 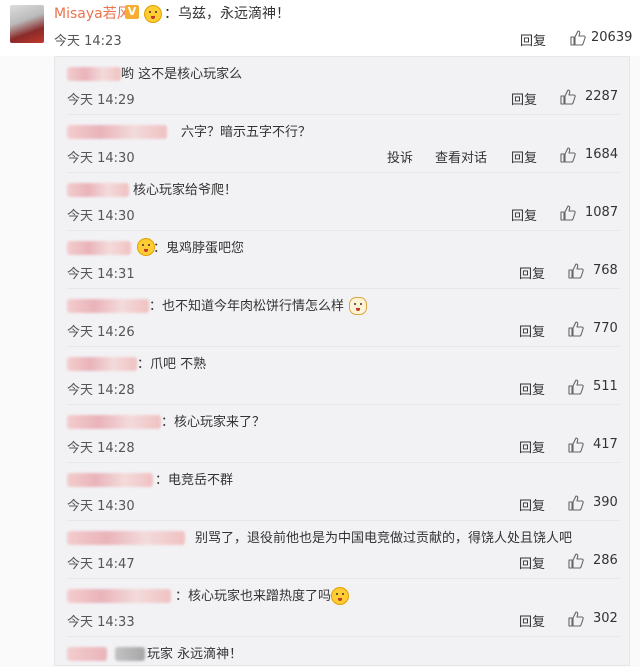 I want to click on reply-timestamp: 今天 14:26, so click(x=101, y=332).